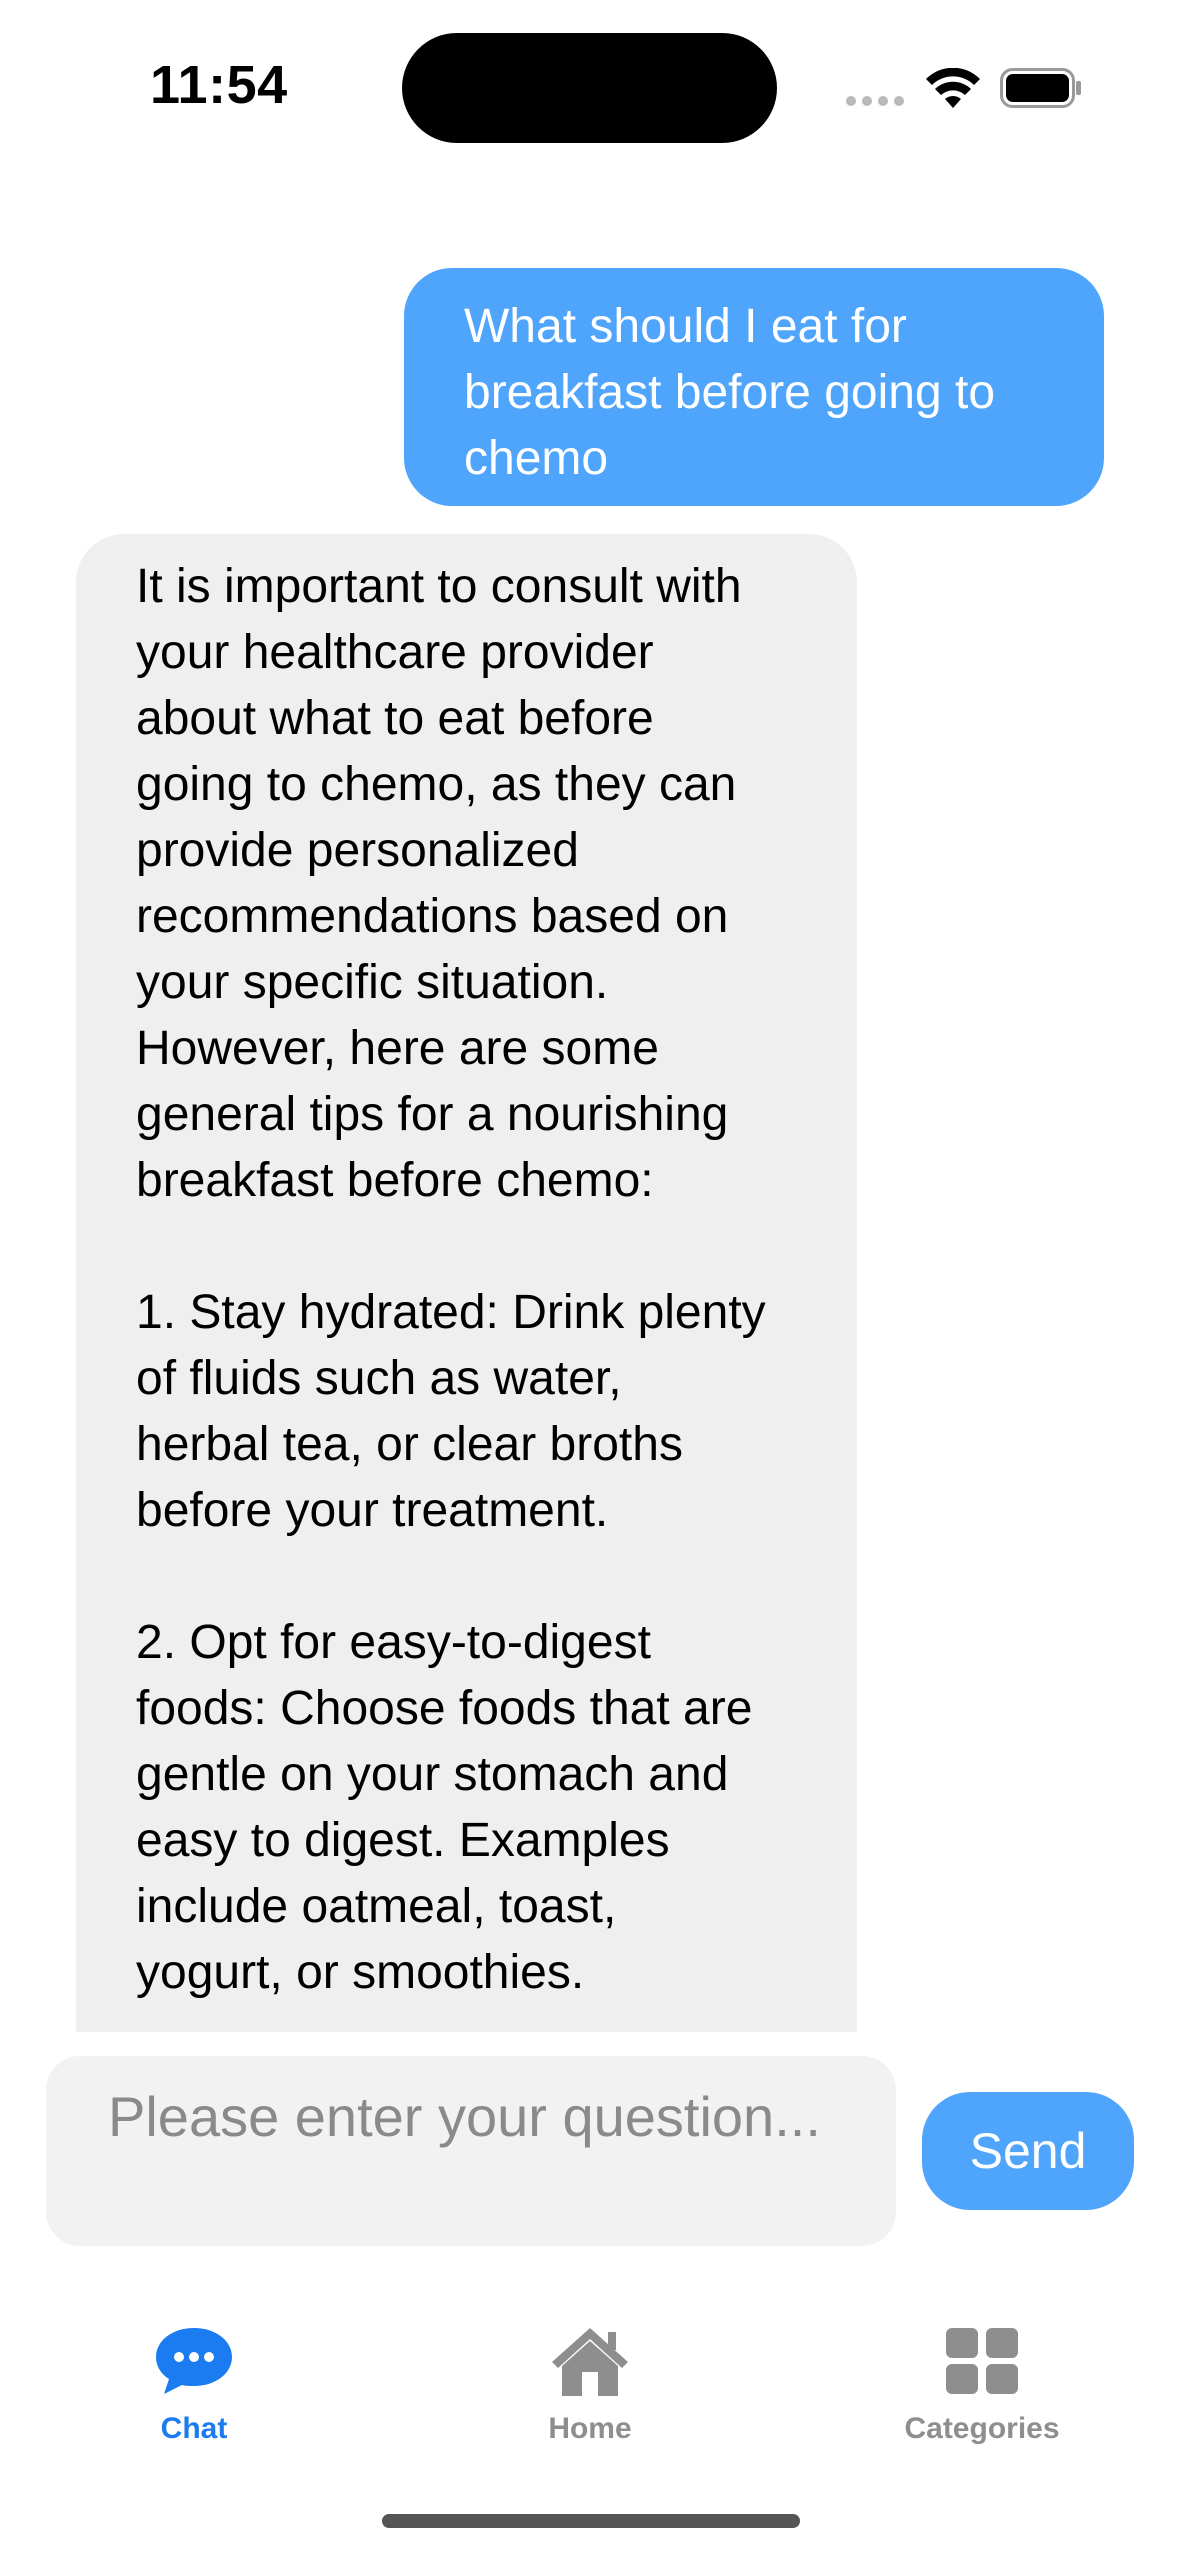  Describe the element at coordinates (1028, 2151) in the screenshot. I see `send-button: Send` at that location.